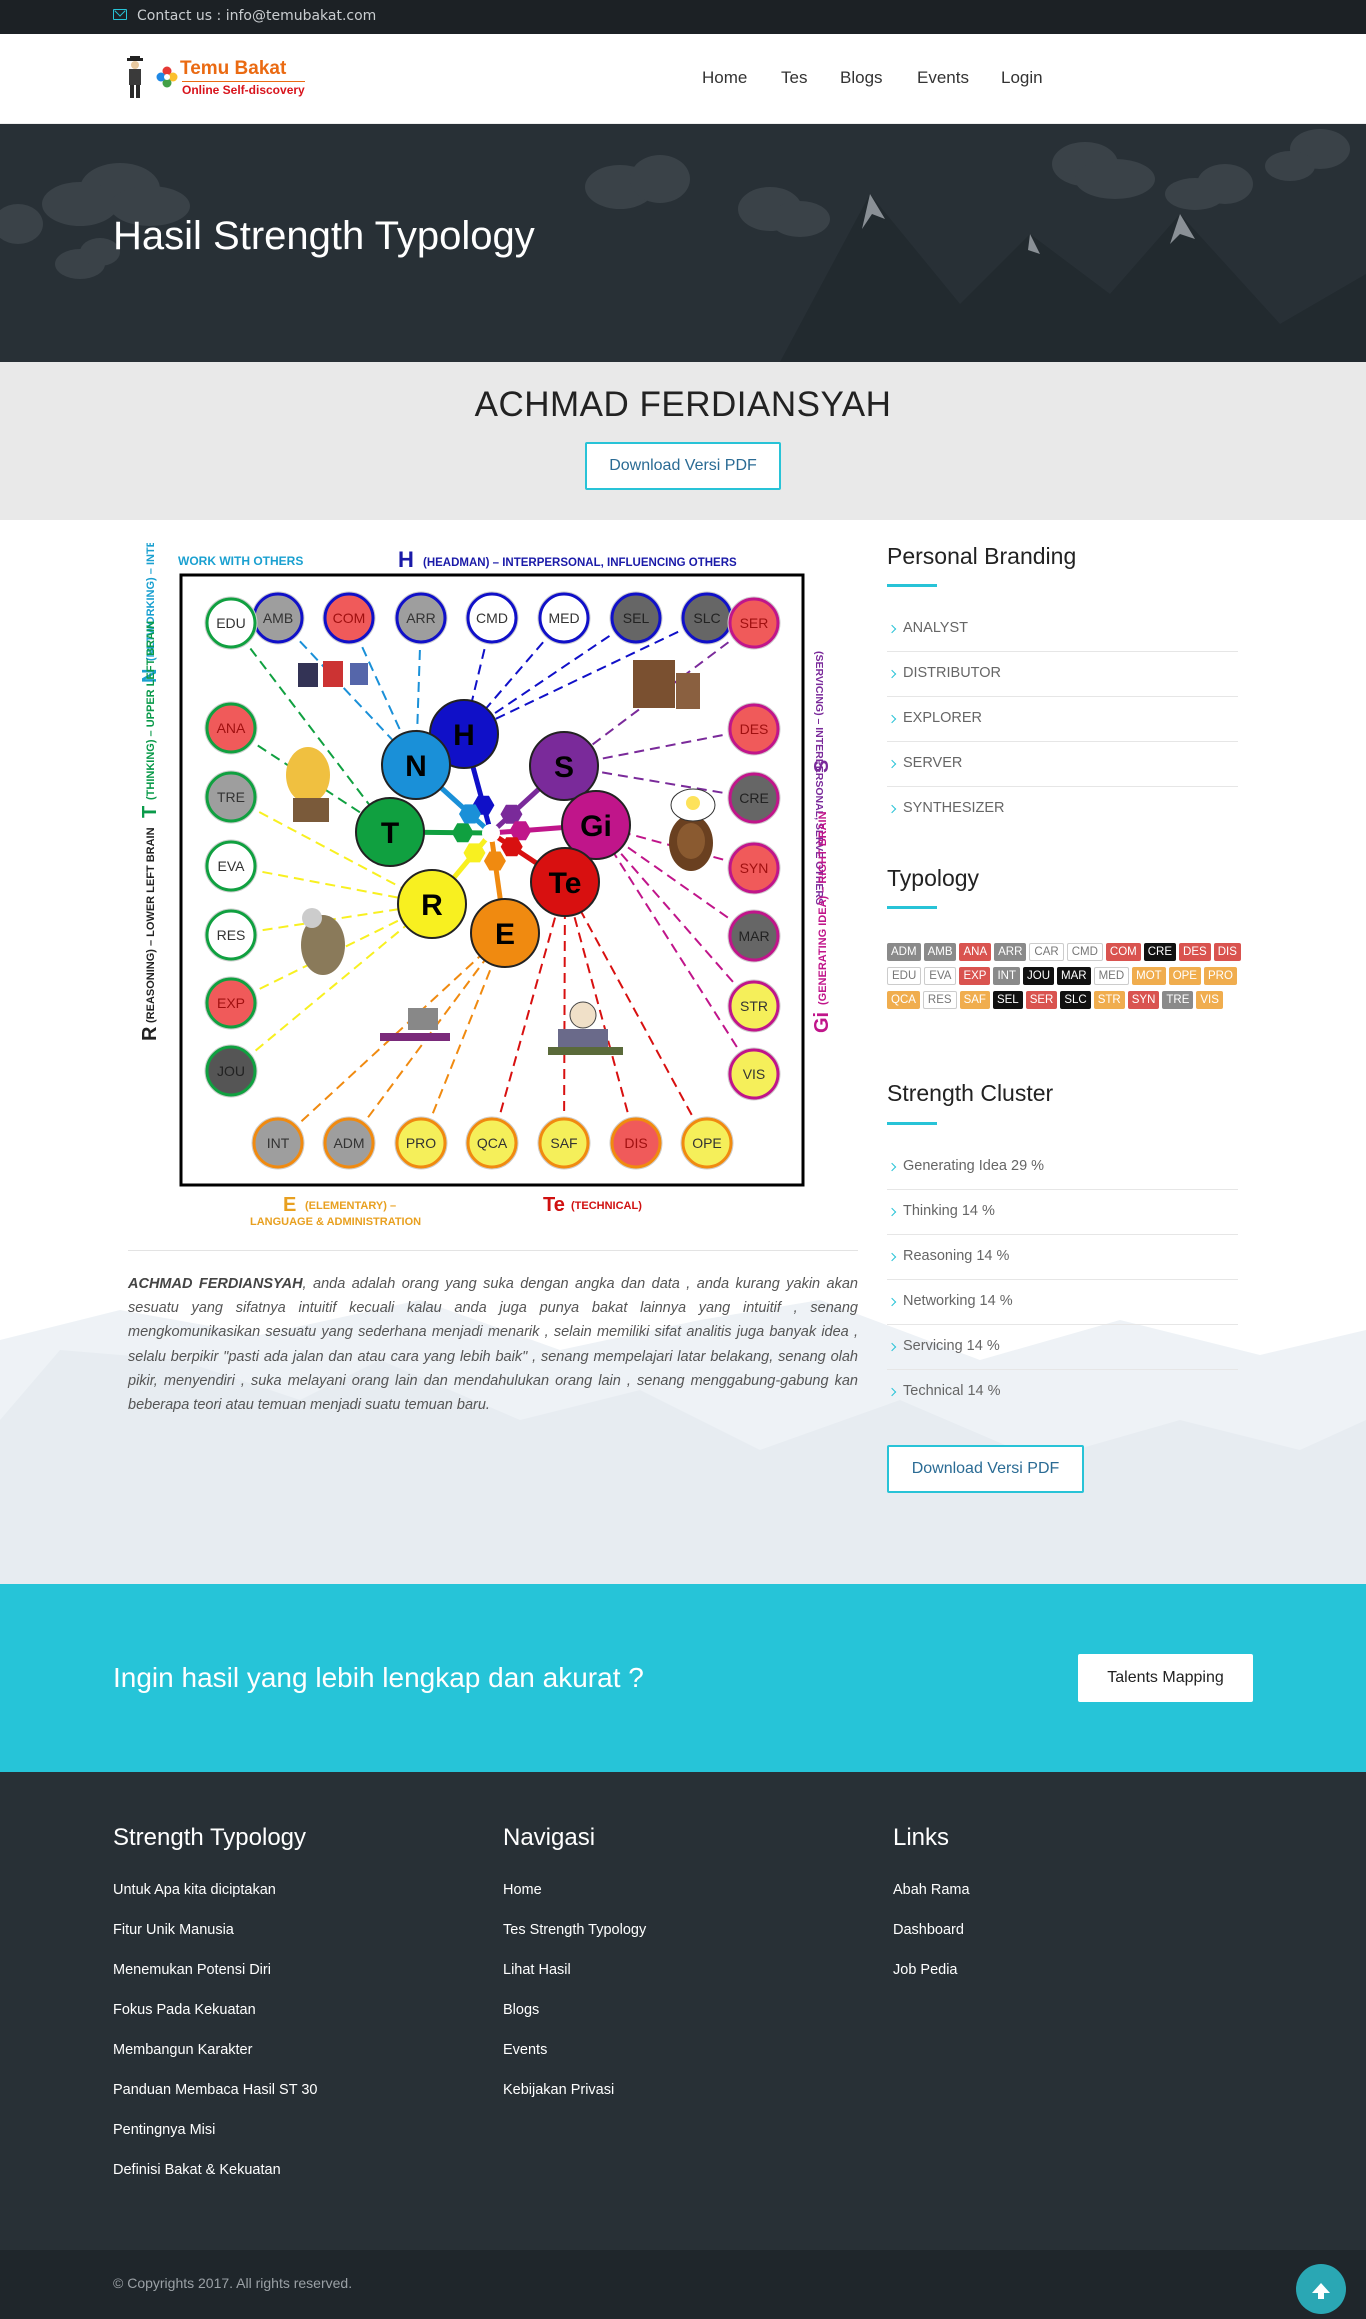 This screenshot has height=2319, width=1366. What do you see at coordinates (1010, 952) in the screenshot?
I see `typology-tag: ARR` at bounding box center [1010, 952].